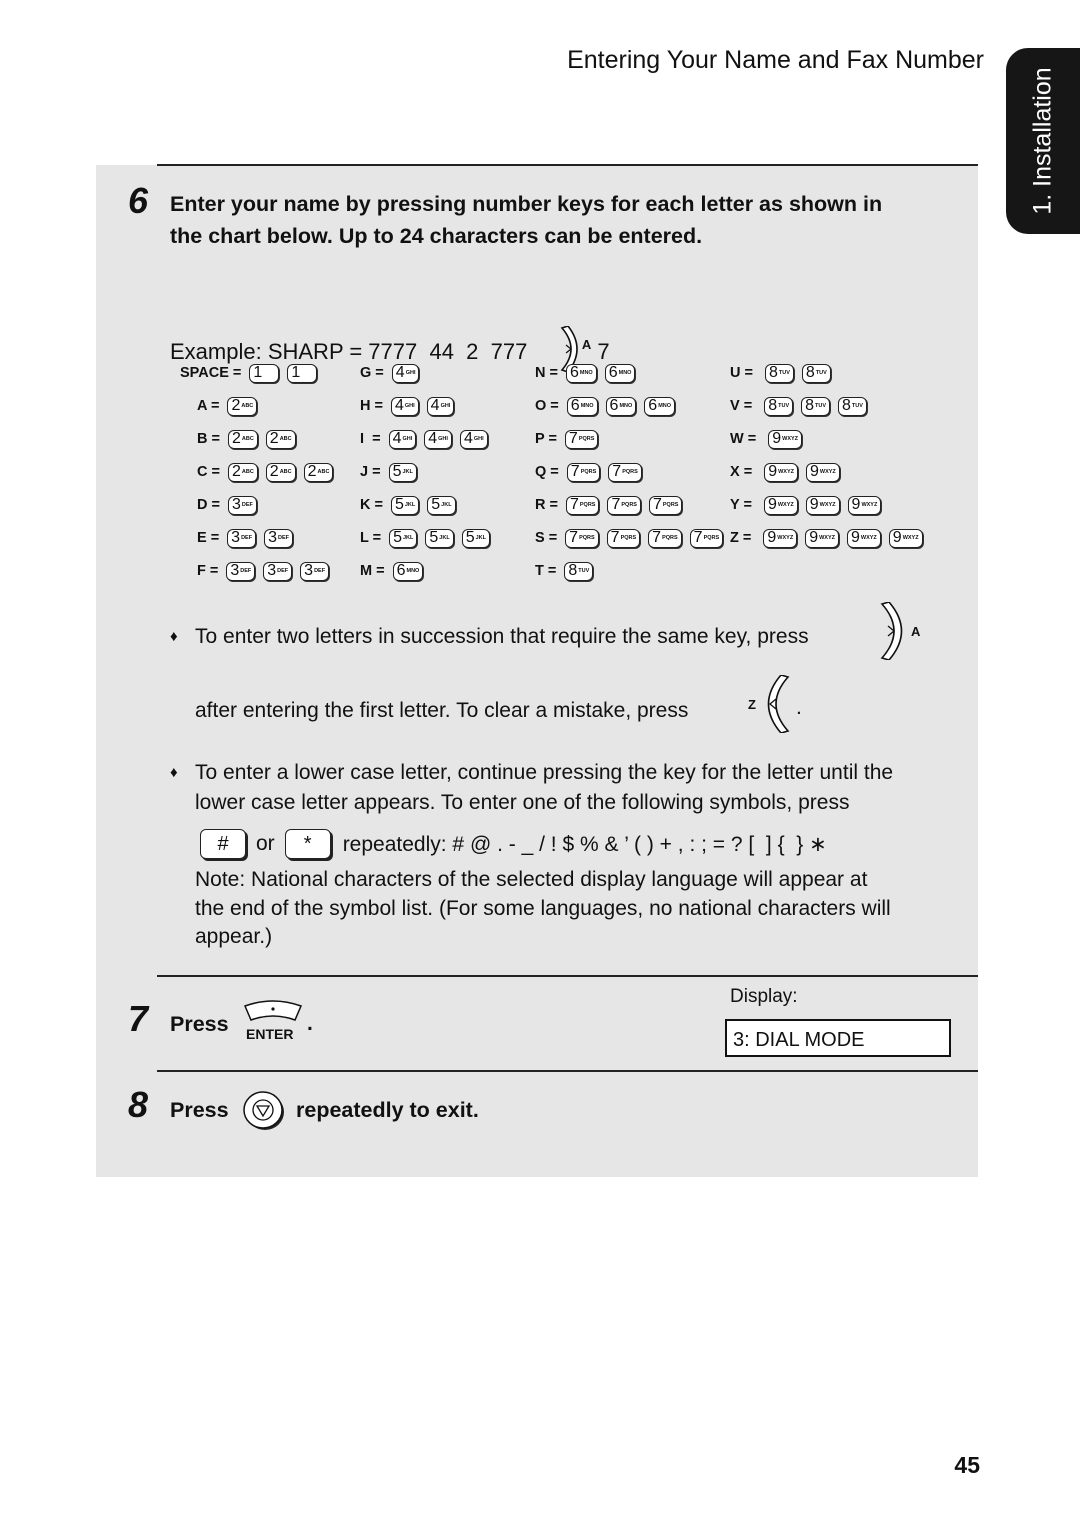 The width and height of the screenshot is (1080, 1529). Describe the element at coordinates (372, 571) in the screenshot. I see `chart-letter-label: M =` at that location.